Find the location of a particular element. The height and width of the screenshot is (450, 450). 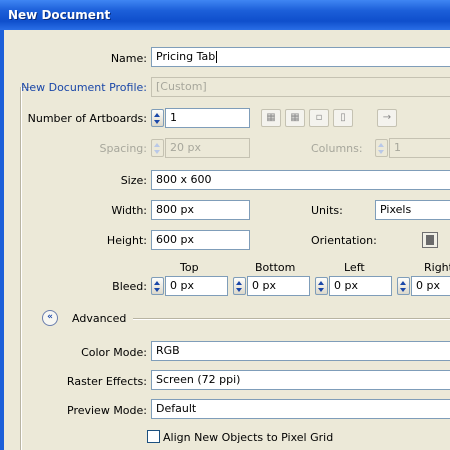

columns-value: 1 is located at coordinates (397, 147).